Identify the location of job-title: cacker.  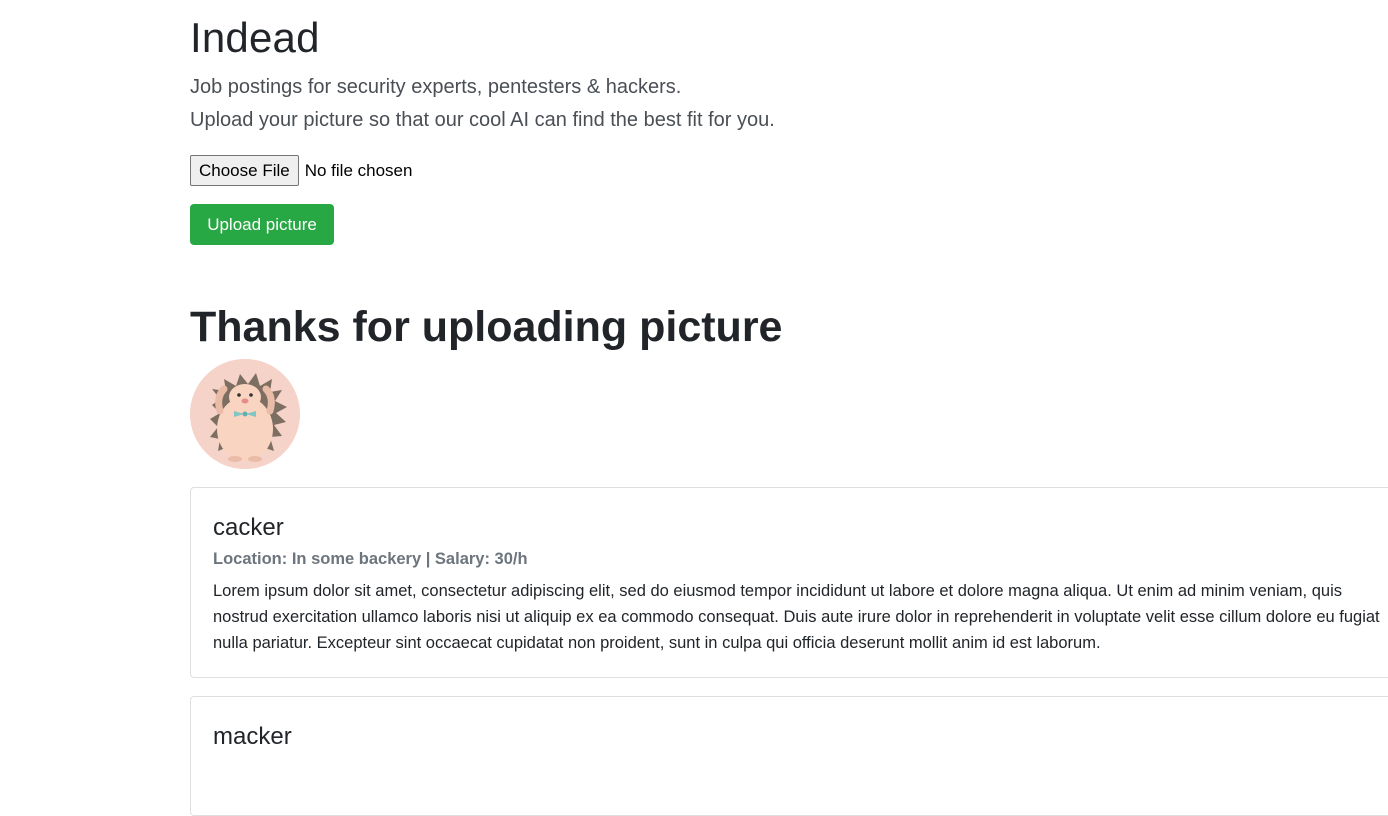
(248, 527).